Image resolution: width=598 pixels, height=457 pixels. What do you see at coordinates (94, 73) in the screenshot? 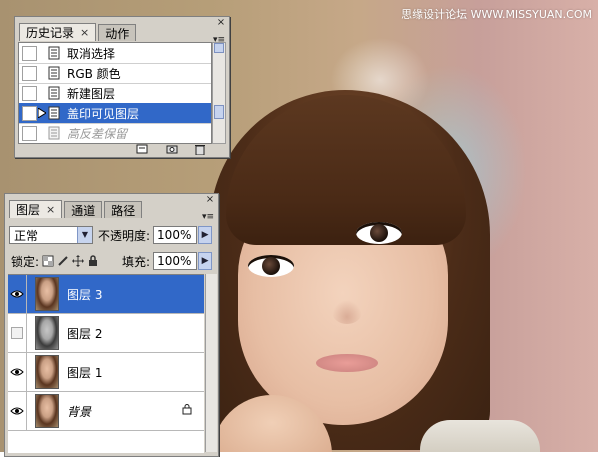
I see `history-item-label: RGB 颜色` at bounding box center [94, 73].